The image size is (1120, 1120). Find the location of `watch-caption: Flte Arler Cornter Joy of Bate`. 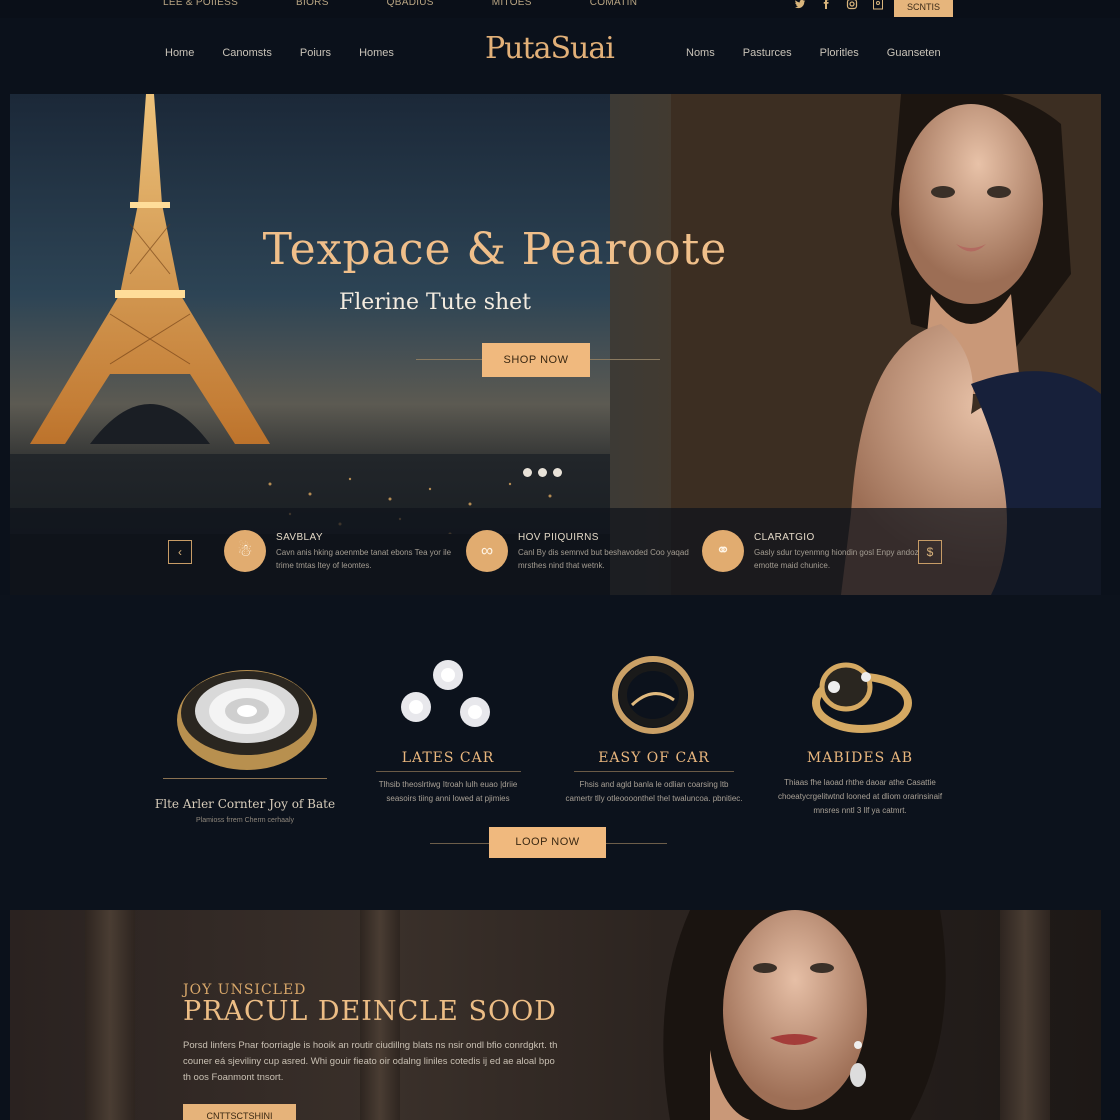

watch-caption: Flte Arler Cornter Joy of Bate is located at coordinates (245, 804).